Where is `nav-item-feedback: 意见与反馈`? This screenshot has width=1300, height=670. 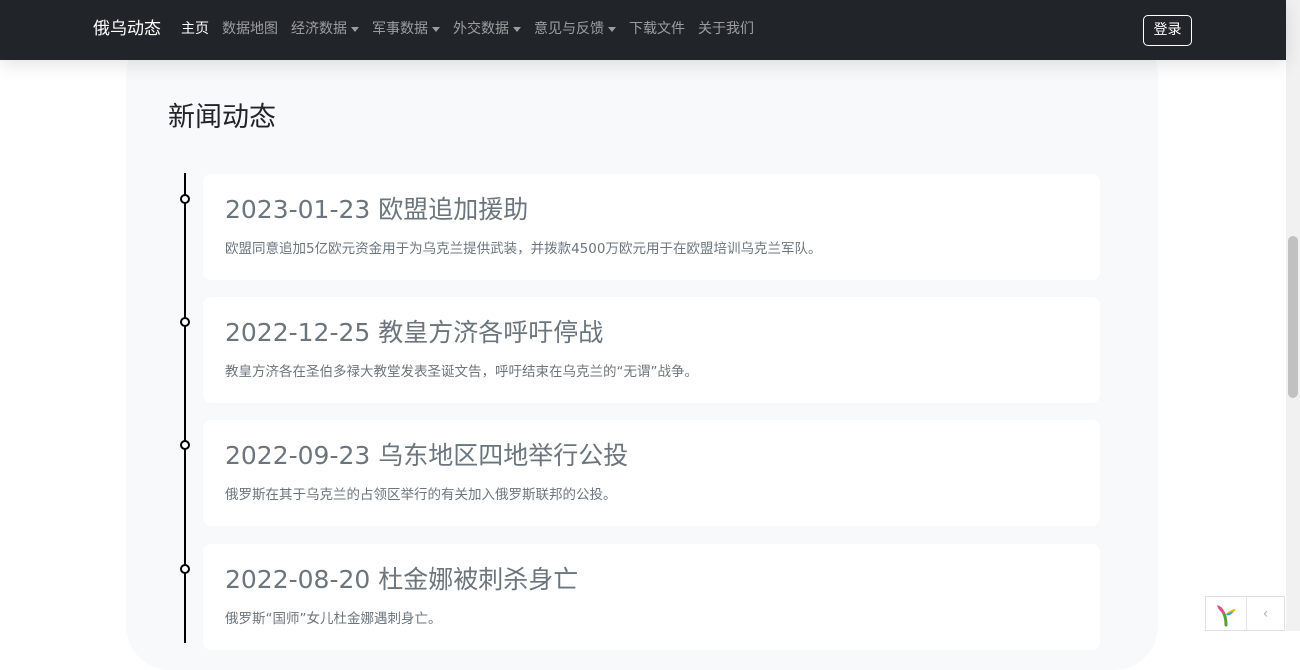 nav-item-feedback: 意见与反馈 is located at coordinates (575, 29).